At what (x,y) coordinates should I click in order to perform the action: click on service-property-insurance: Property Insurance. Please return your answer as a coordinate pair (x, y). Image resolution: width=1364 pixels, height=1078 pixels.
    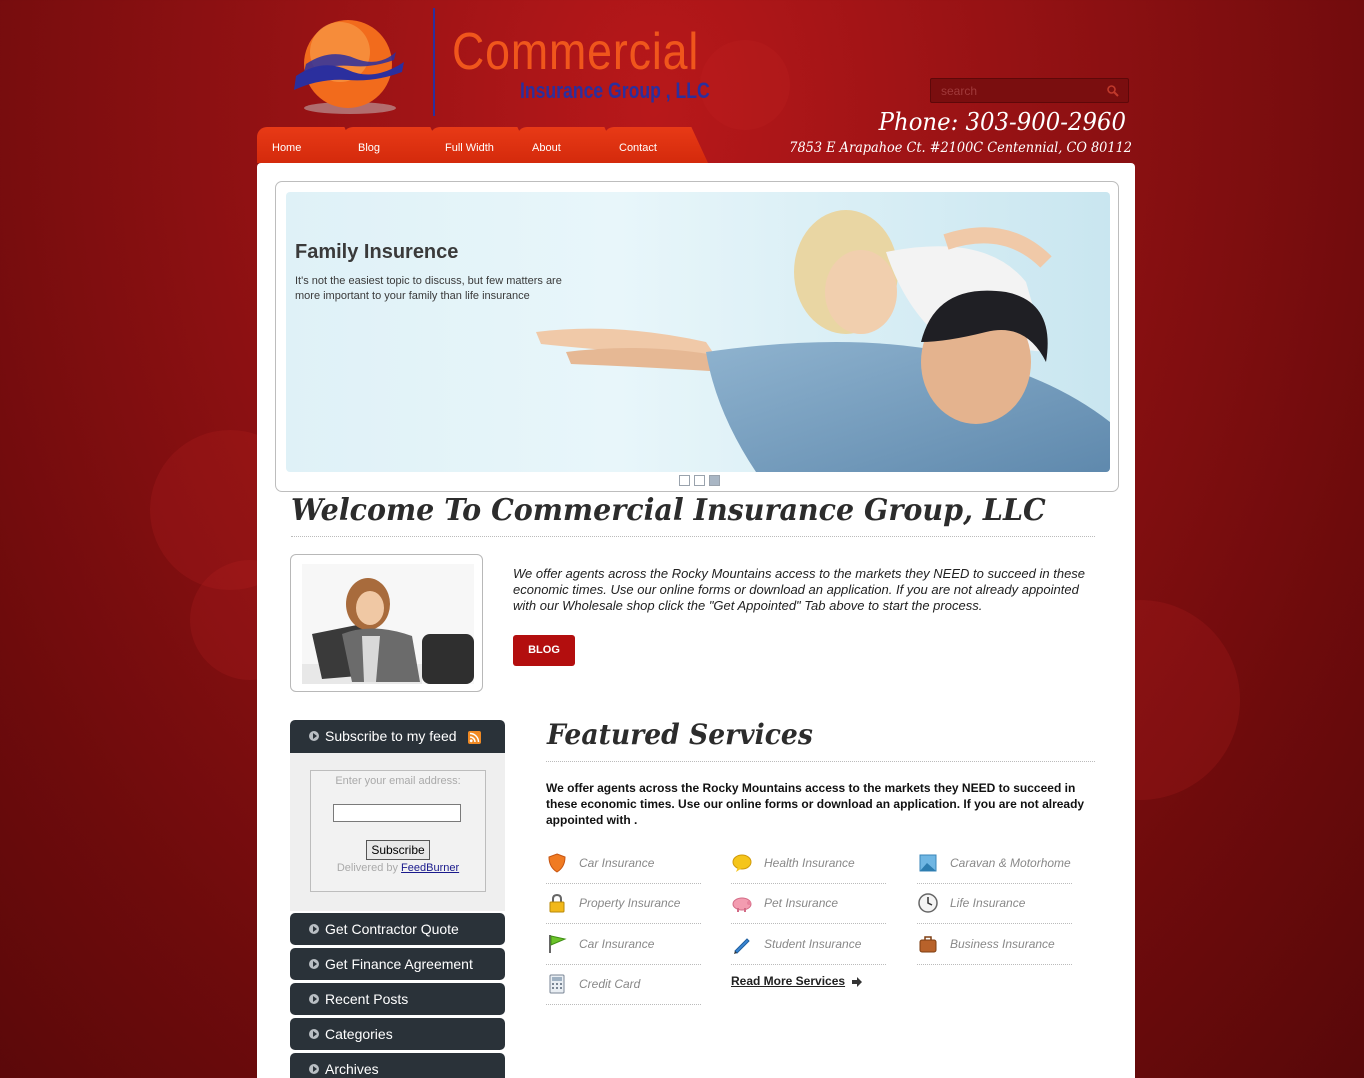
    Looking at the image, I should click on (623, 904).